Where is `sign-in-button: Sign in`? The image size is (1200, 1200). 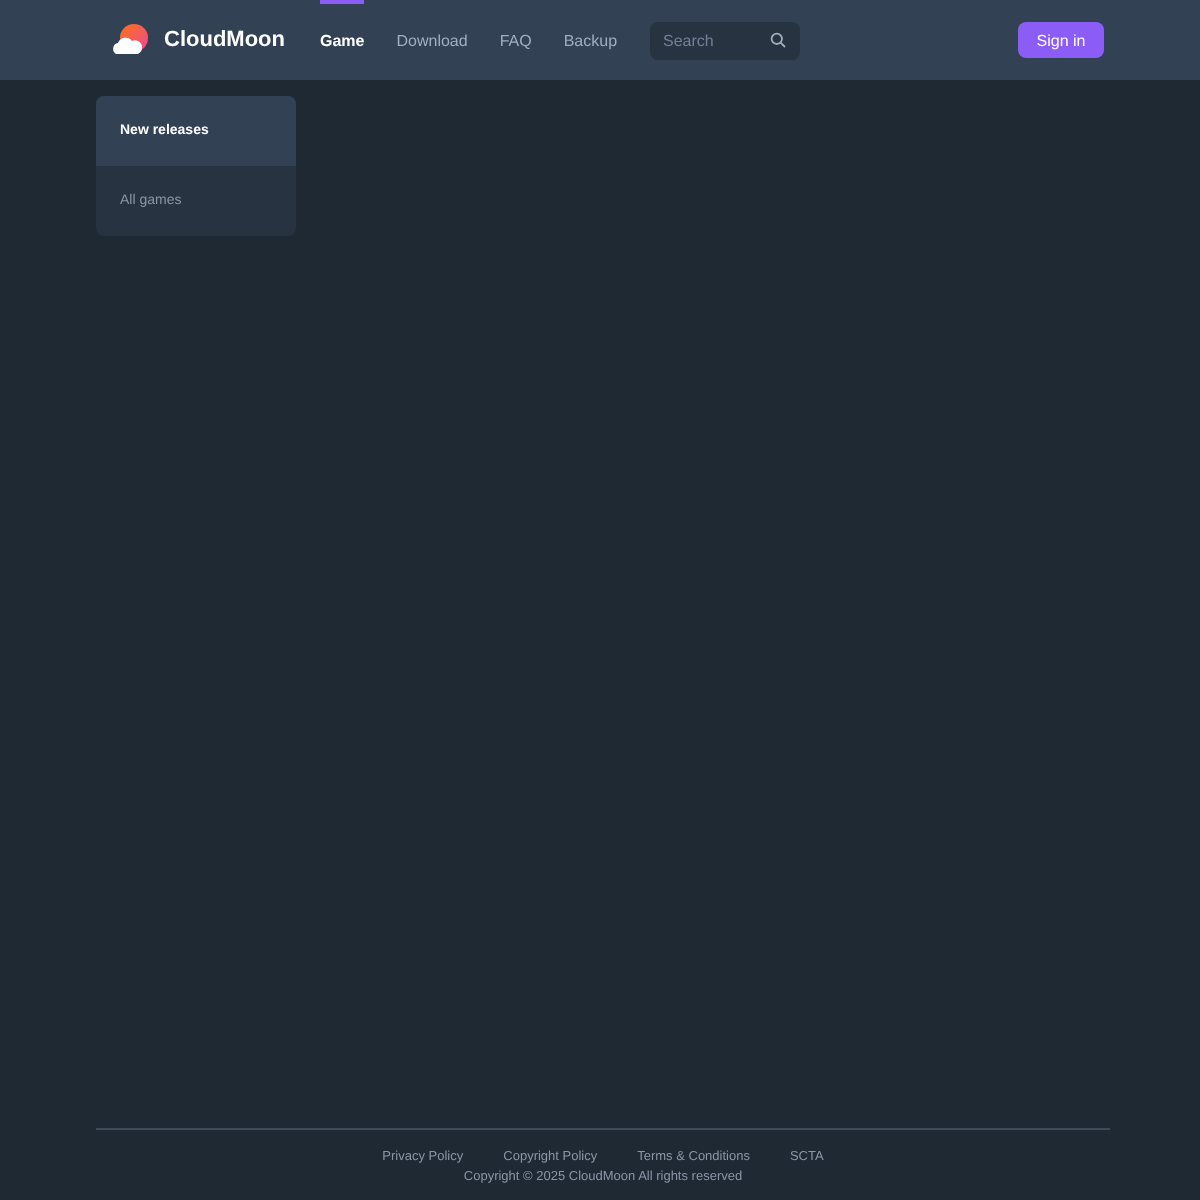 sign-in-button: Sign in is located at coordinates (1061, 40).